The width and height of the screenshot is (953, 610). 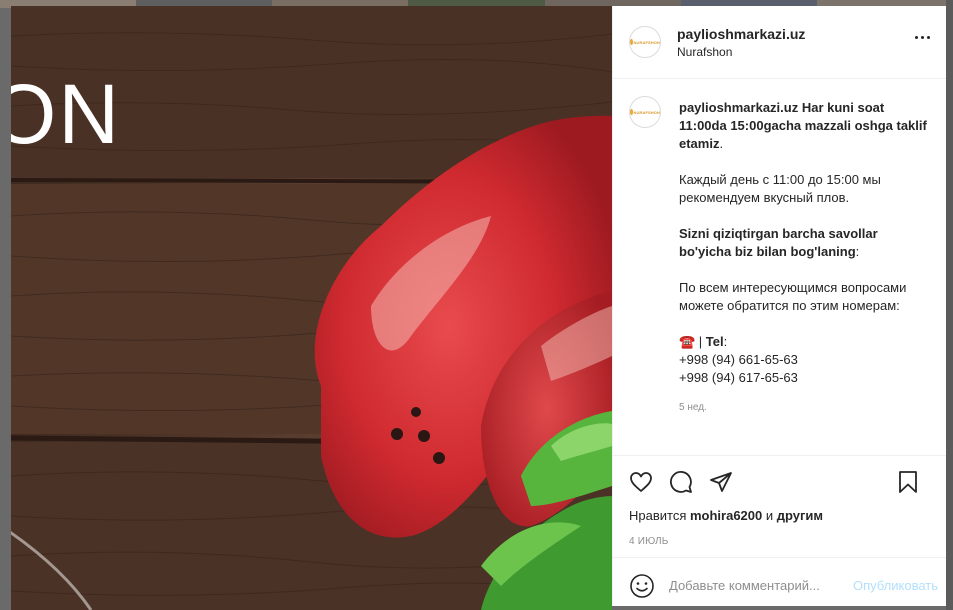 I want to click on more-options-icon, so click(x=922, y=37).